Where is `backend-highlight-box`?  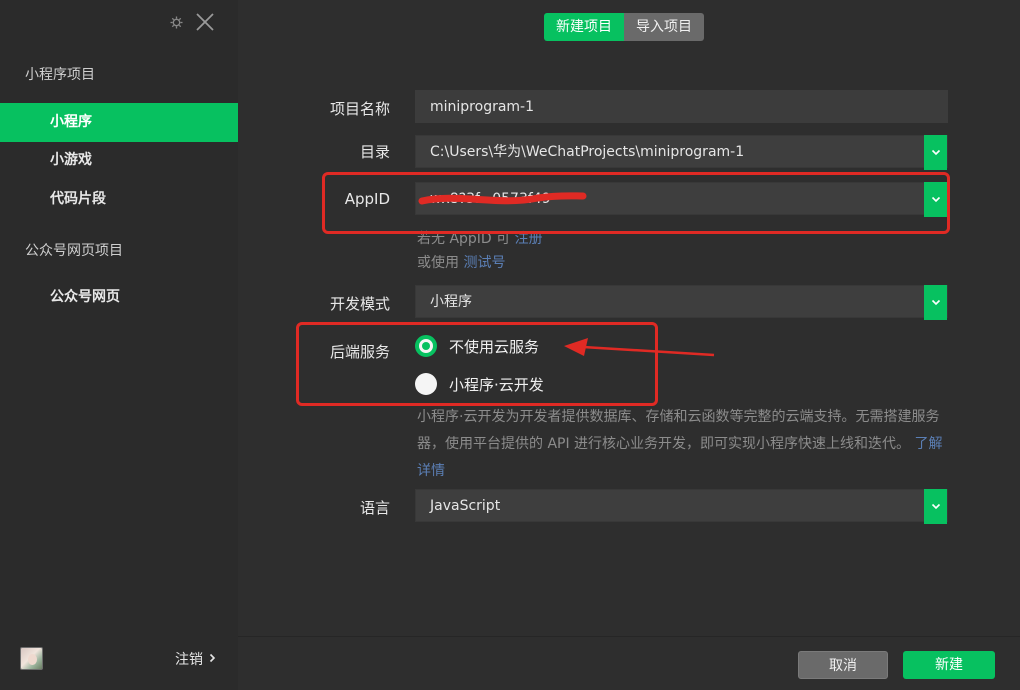
backend-highlight-box is located at coordinates (477, 364).